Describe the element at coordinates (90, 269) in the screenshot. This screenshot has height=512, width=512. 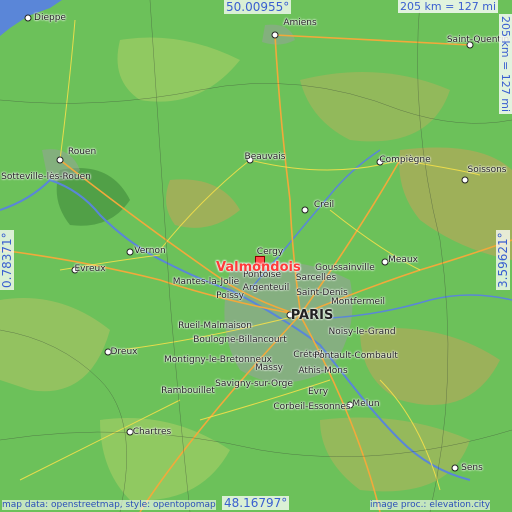
I see `city-label-evreux: Evreux` at that location.